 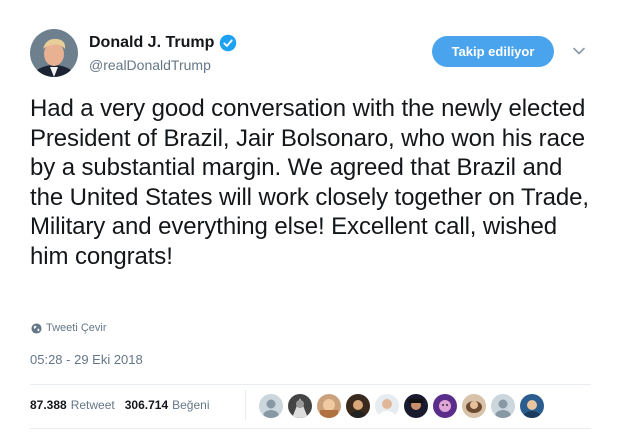 What do you see at coordinates (245, 405) in the screenshot?
I see `stats-separator` at bounding box center [245, 405].